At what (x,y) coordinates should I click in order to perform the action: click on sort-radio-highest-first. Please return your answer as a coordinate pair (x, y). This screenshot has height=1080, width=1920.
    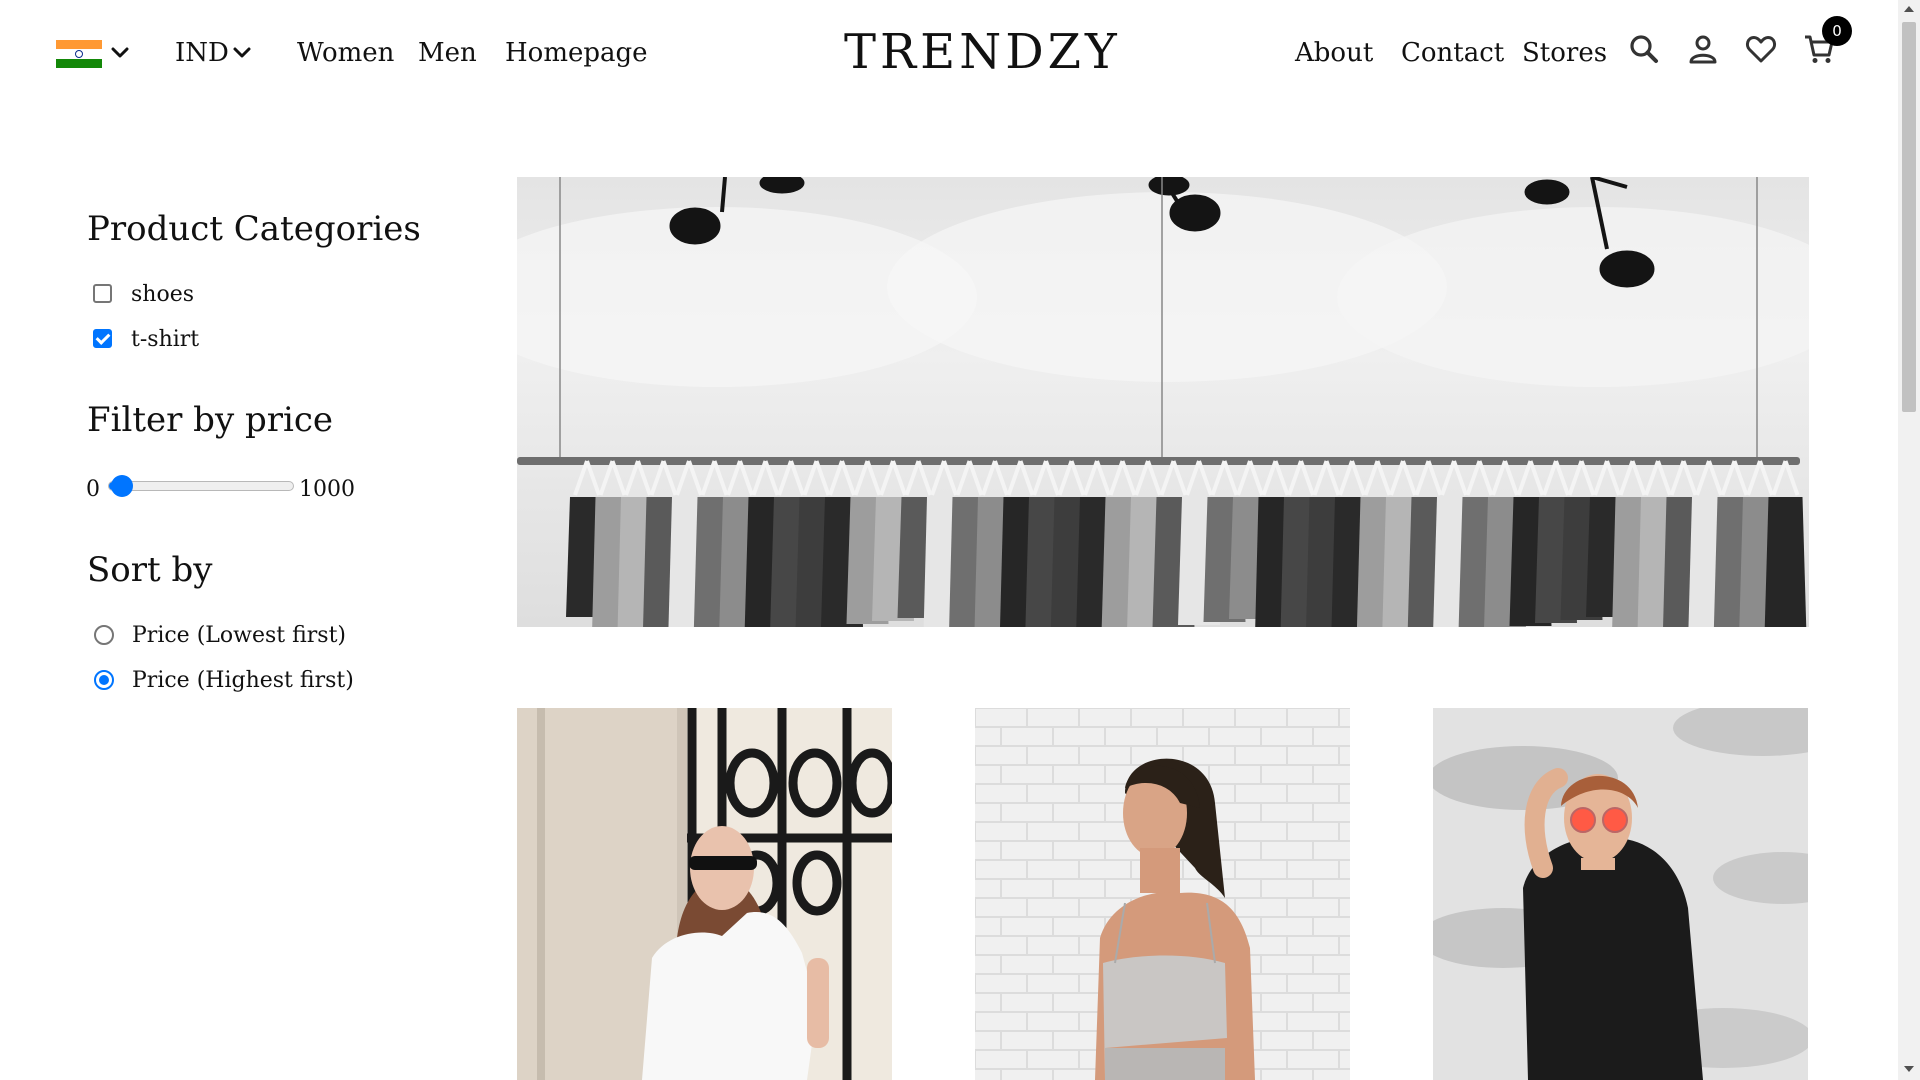
    Looking at the image, I should click on (104, 680).